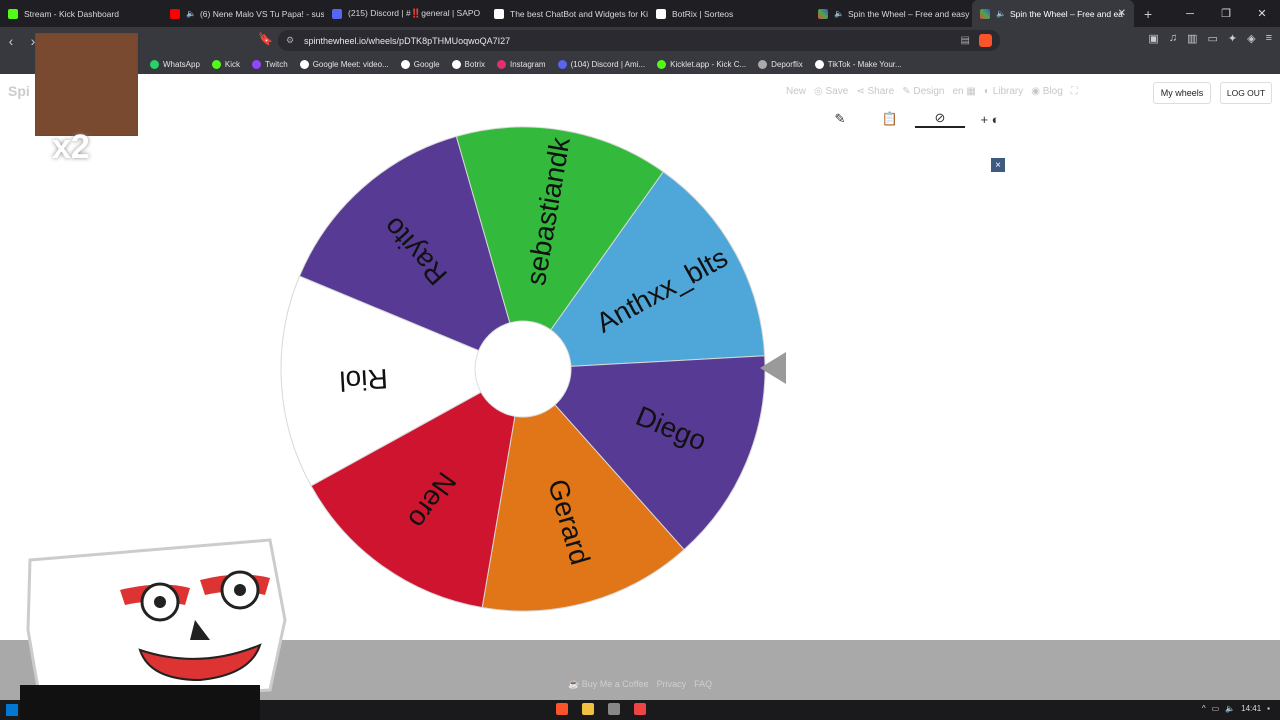 Image resolution: width=1280 pixels, height=720 pixels. I want to click on save-icon: ◎, so click(820, 91).